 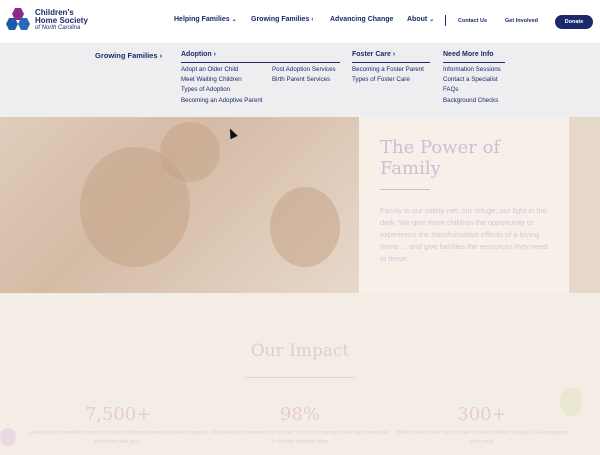 I want to click on mega-heading-label: Growing Families, so click(x=126, y=55).